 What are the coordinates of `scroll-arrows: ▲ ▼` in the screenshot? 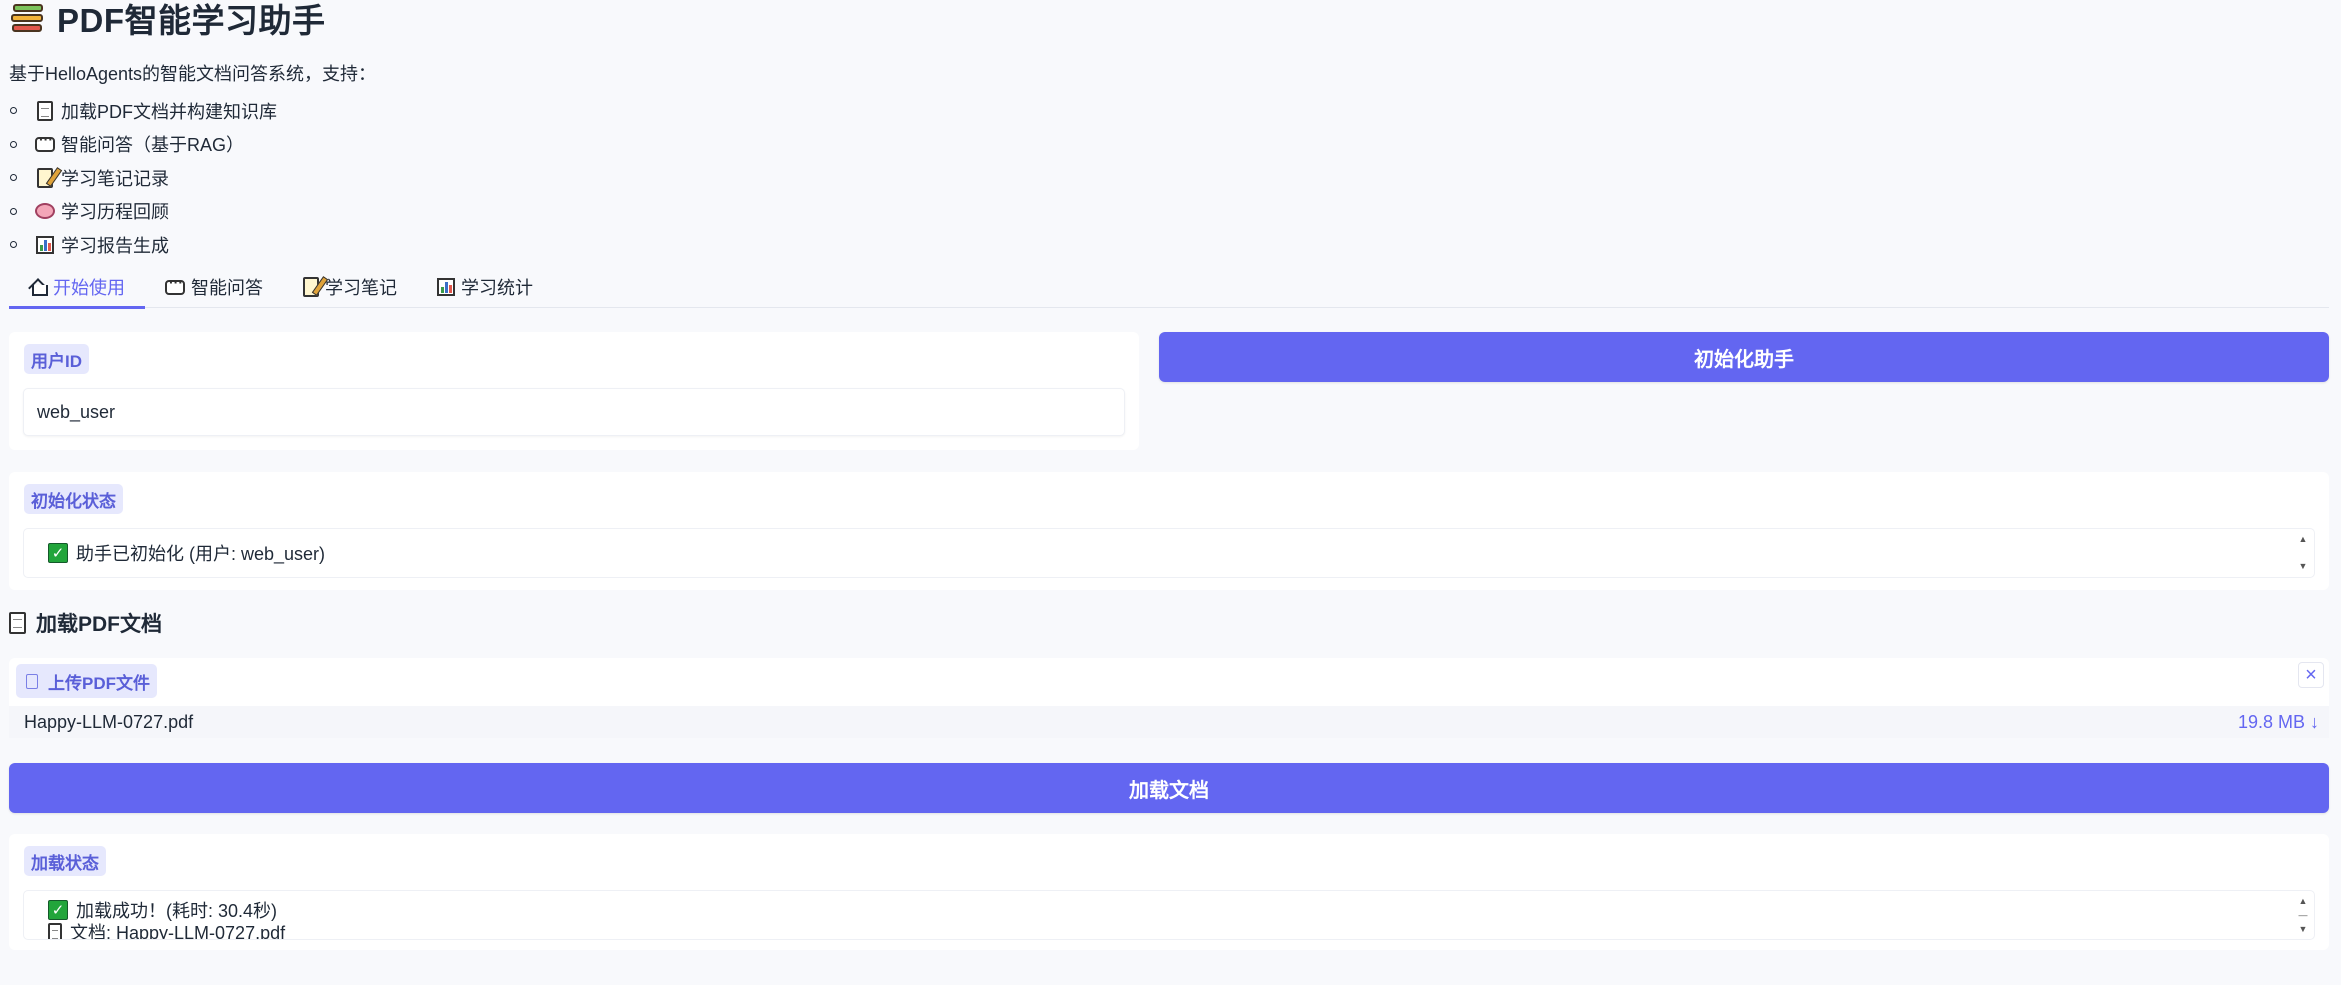 It's located at (2303, 553).